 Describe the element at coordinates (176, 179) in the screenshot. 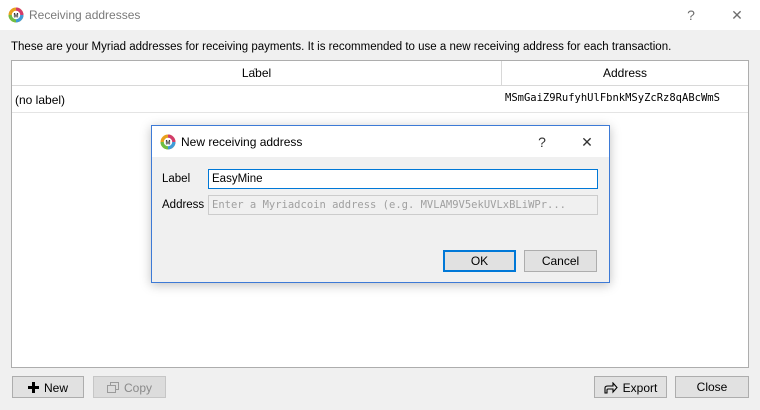

I see `label-field-label: Label` at that location.